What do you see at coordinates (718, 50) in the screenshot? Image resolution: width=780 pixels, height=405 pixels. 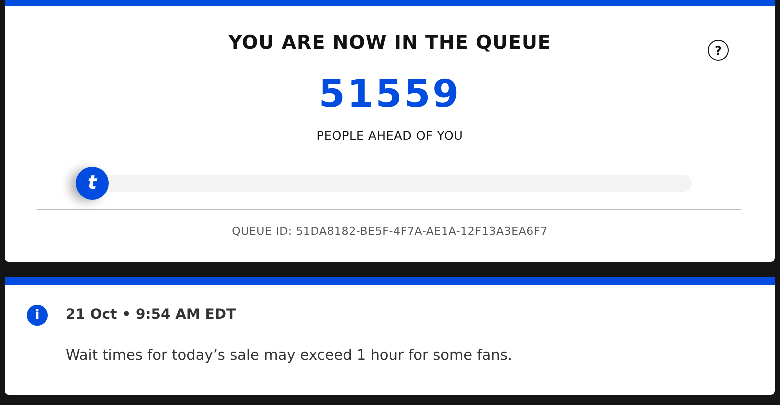 I see `help-icon: ?` at bounding box center [718, 50].